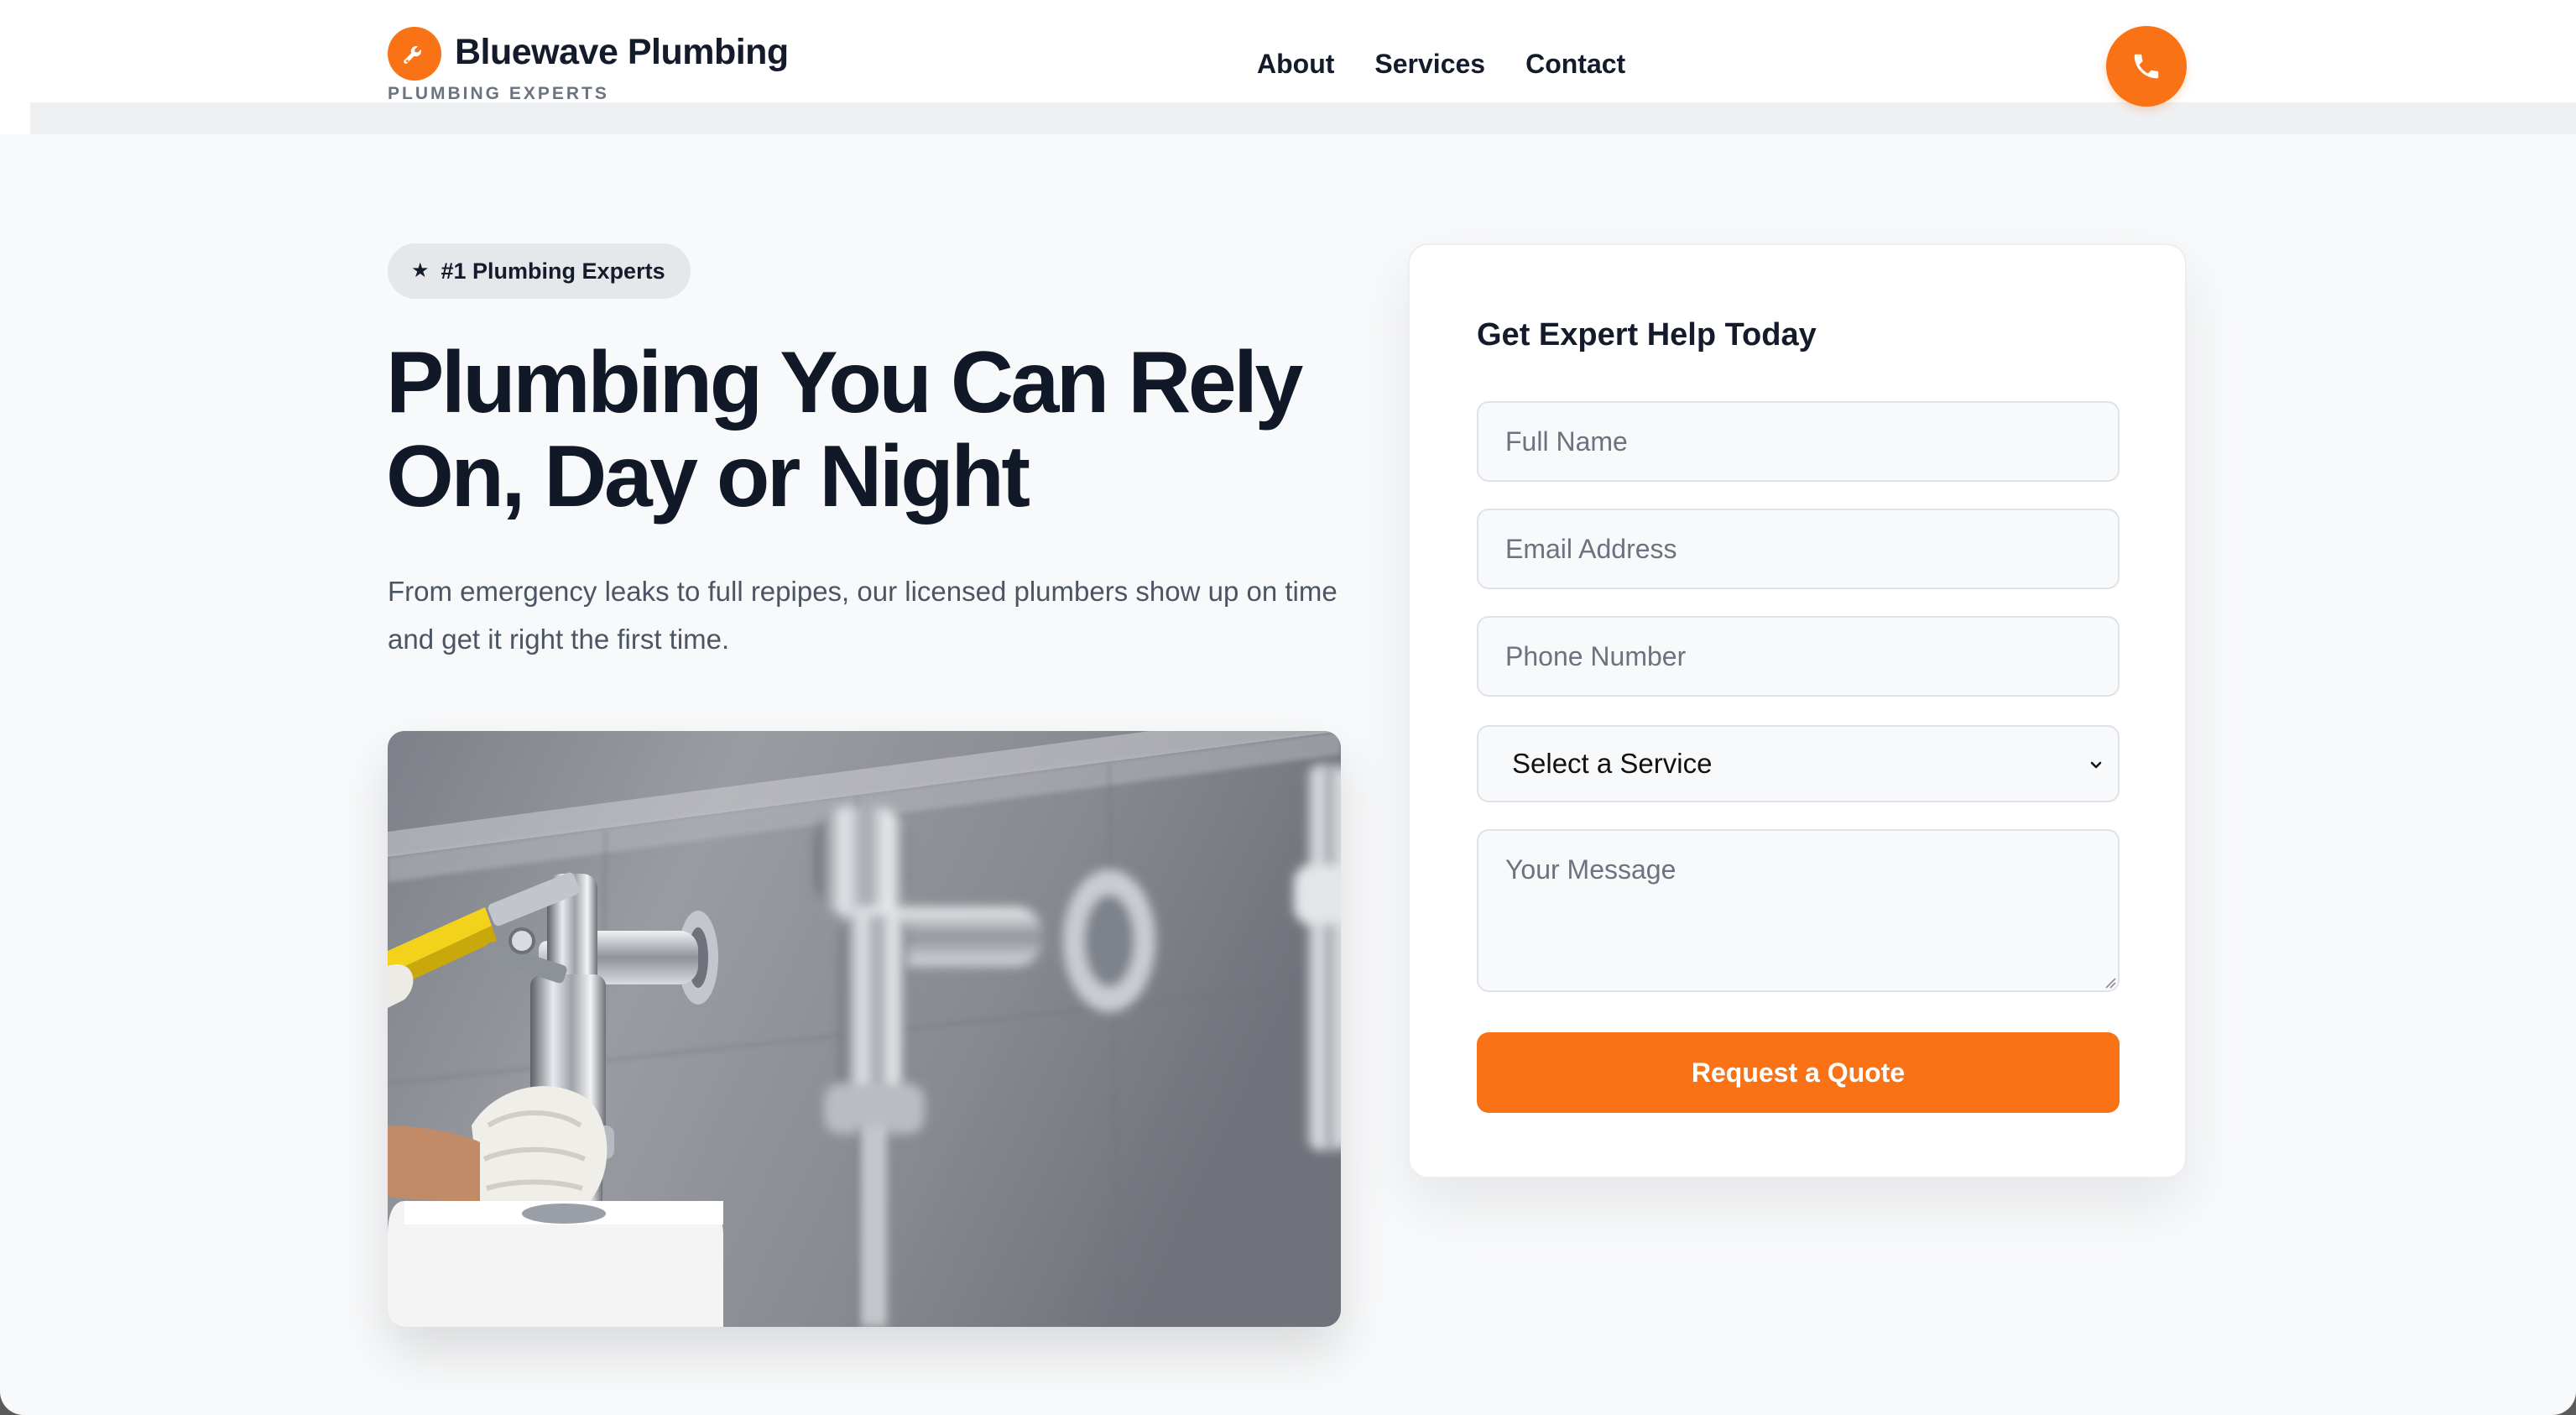  I want to click on phone-field, so click(1798, 656).